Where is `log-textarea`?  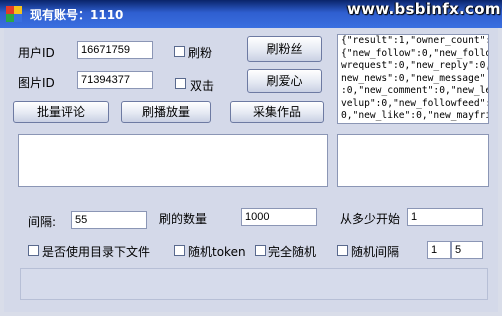
log-textarea is located at coordinates (413, 160).